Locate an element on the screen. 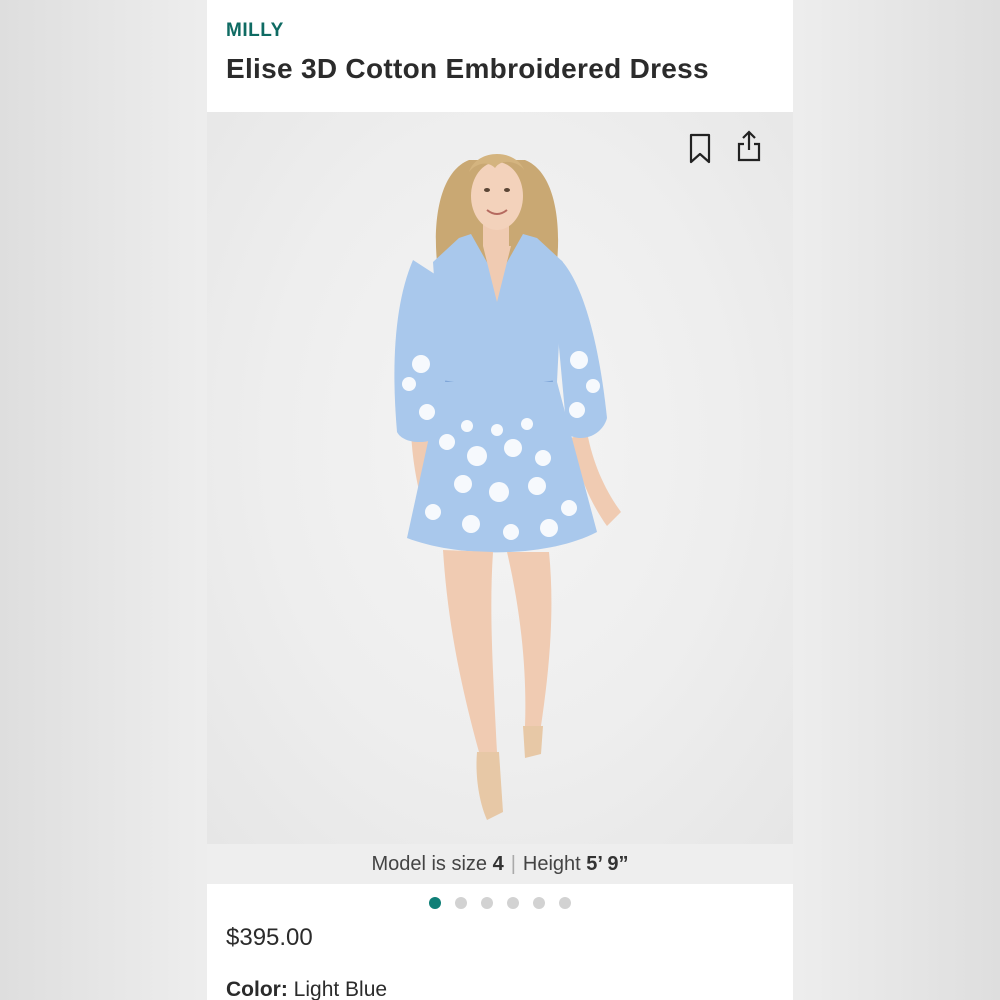 Image resolution: width=1000 pixels, height=1000 pixels. product-price: $395.00 is located at coordinates (269, 937).